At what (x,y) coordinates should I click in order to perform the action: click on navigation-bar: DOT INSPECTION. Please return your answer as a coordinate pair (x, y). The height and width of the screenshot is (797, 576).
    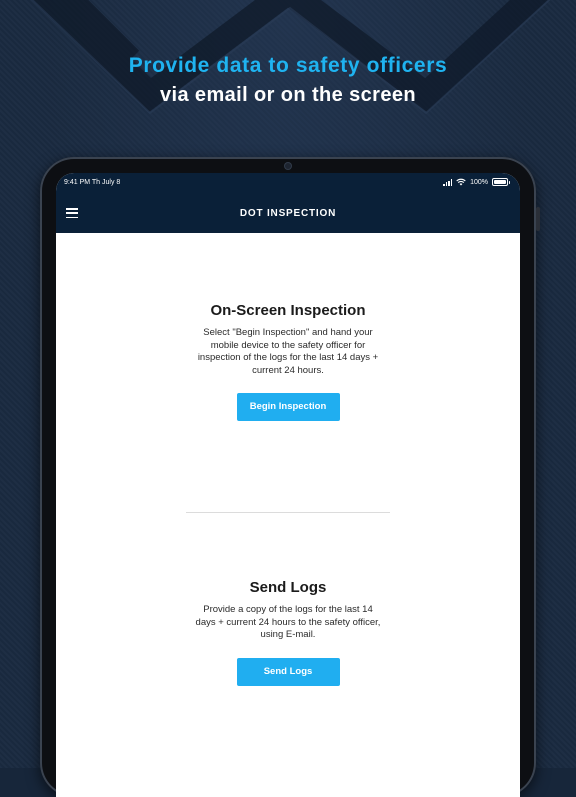
    Looking at the image, I should click on (288, 214).